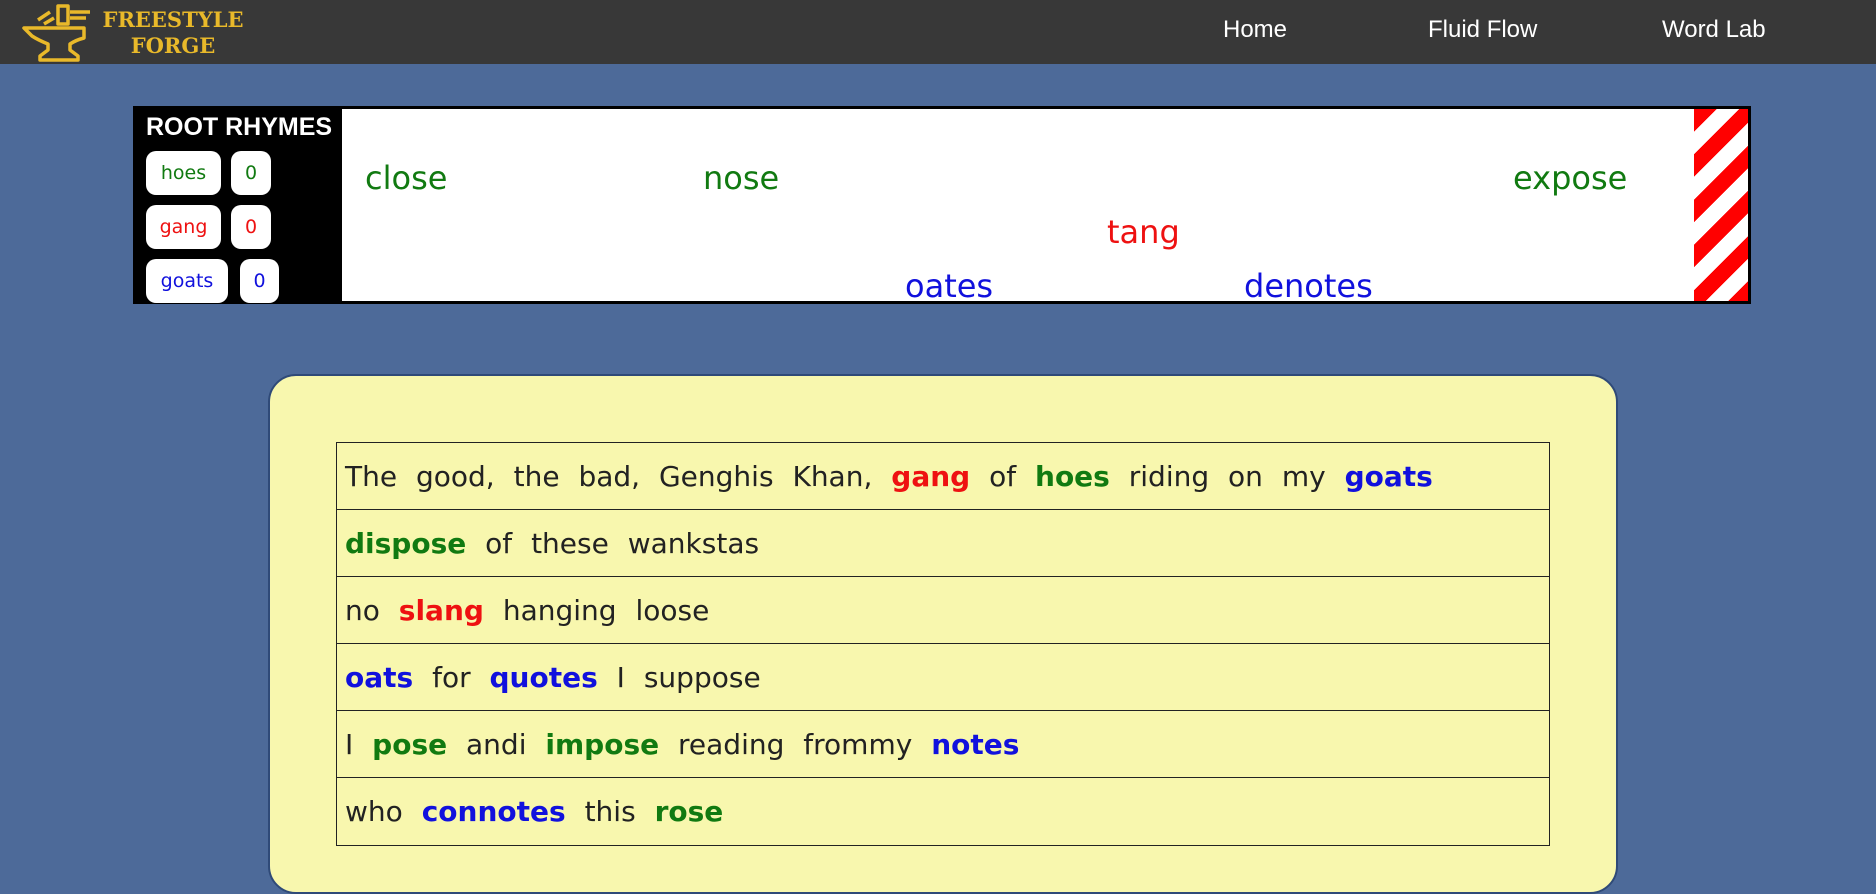 The height and width of the screenshot is (894, 1876). I want to click on root-word-hoes: hoes, so click(183, 173).